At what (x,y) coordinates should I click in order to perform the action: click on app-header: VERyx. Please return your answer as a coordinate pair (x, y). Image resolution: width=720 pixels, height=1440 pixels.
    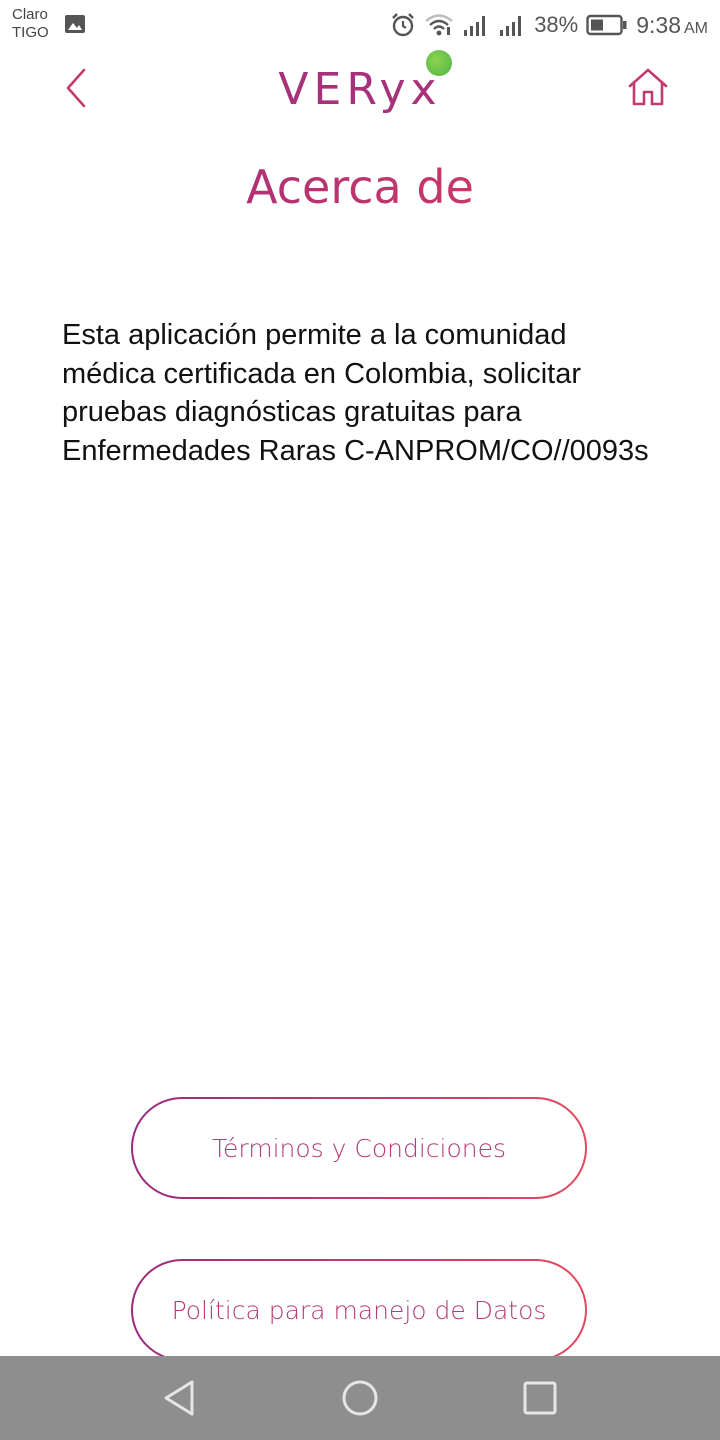
    Looking at the image, I should click on (360, 90).